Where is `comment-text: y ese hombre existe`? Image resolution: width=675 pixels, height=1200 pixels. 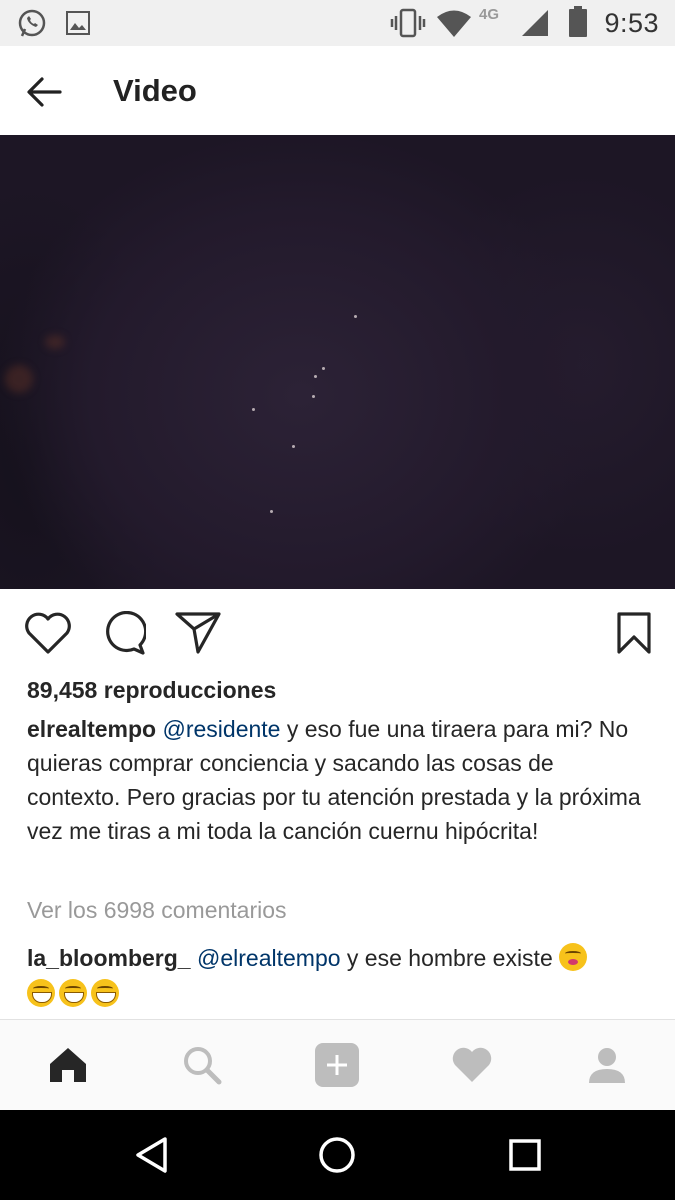 comment-text: y ese hombre existe is located at coordinates (450, 958).